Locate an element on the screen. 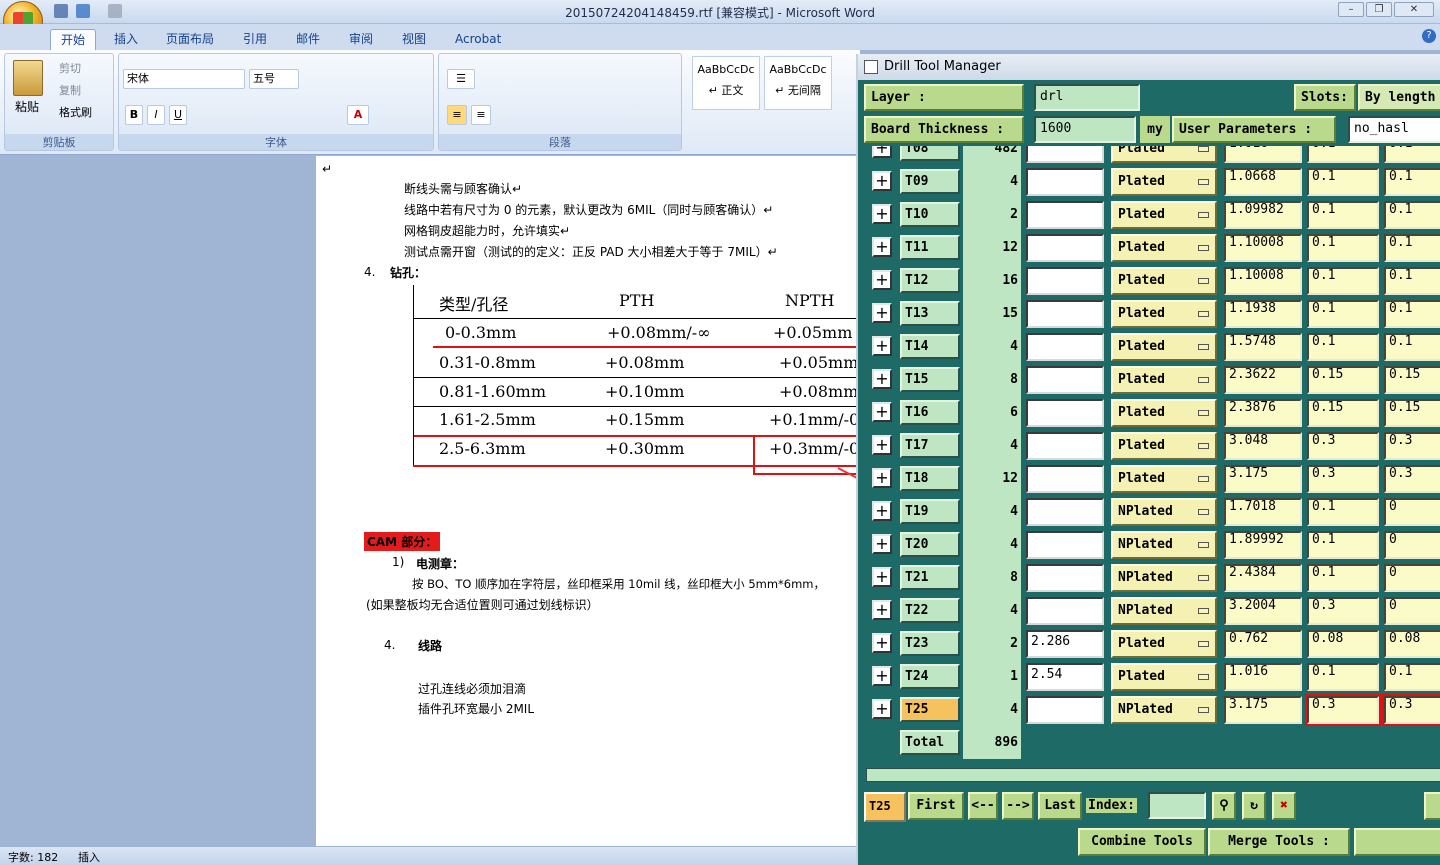 The image size is (1440, 865). drill-size-input: 1.1938 is located at coordinates (1263, 314).